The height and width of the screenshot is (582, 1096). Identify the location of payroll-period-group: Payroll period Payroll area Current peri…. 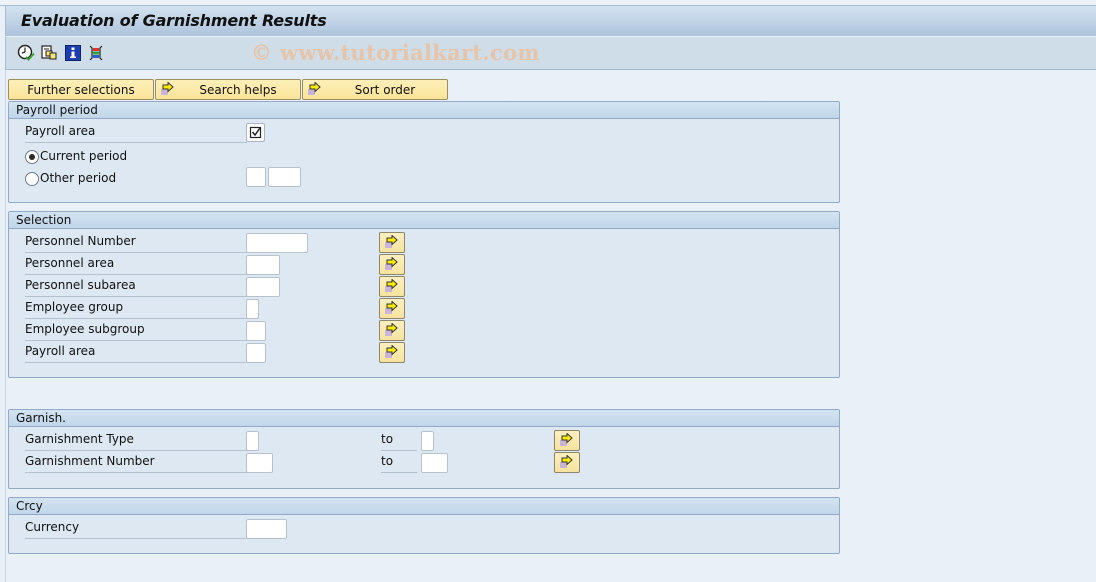
(424, 152).